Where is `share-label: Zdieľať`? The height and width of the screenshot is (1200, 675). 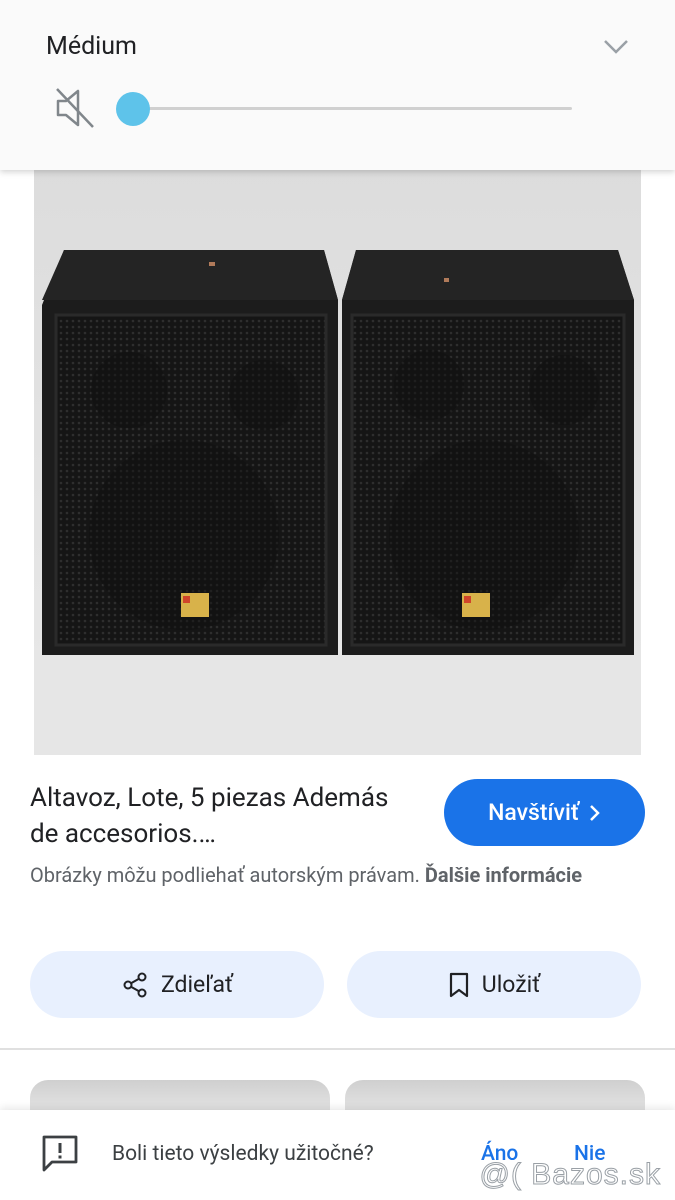 share-label: Zdieľať is located at coordinates (197, 984).